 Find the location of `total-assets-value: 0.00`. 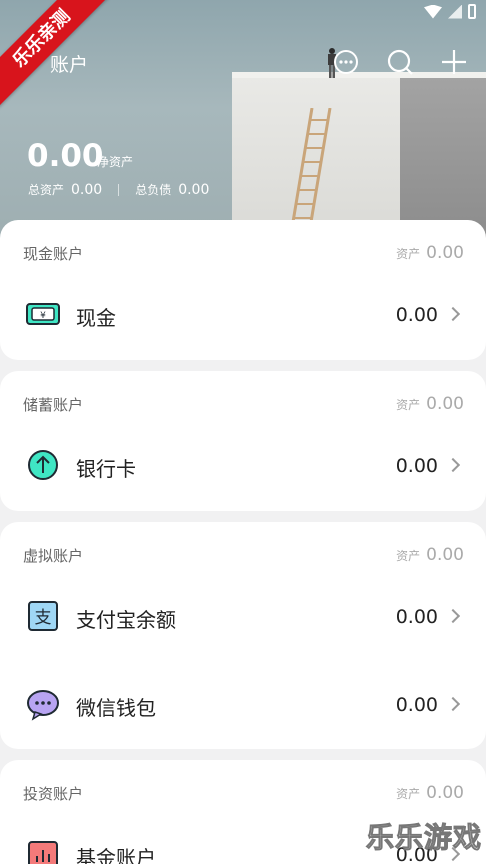

total-assets-value: 0.00 is located at coordinates (87, 189).